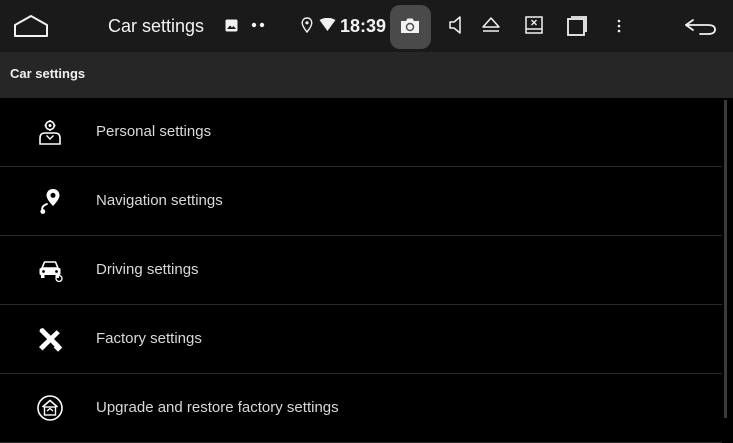 Image resolution: width=733 pixels, height=443 pixels. Describe the element at coordinates (700, 26) in the screenshot. I see `back-arrow-icon` at that location.